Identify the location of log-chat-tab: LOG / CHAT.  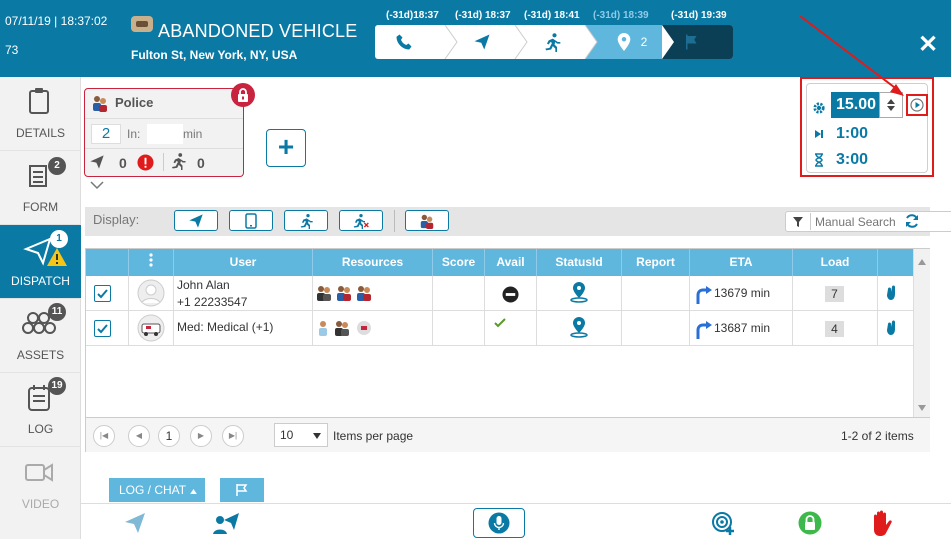
(157, 490).